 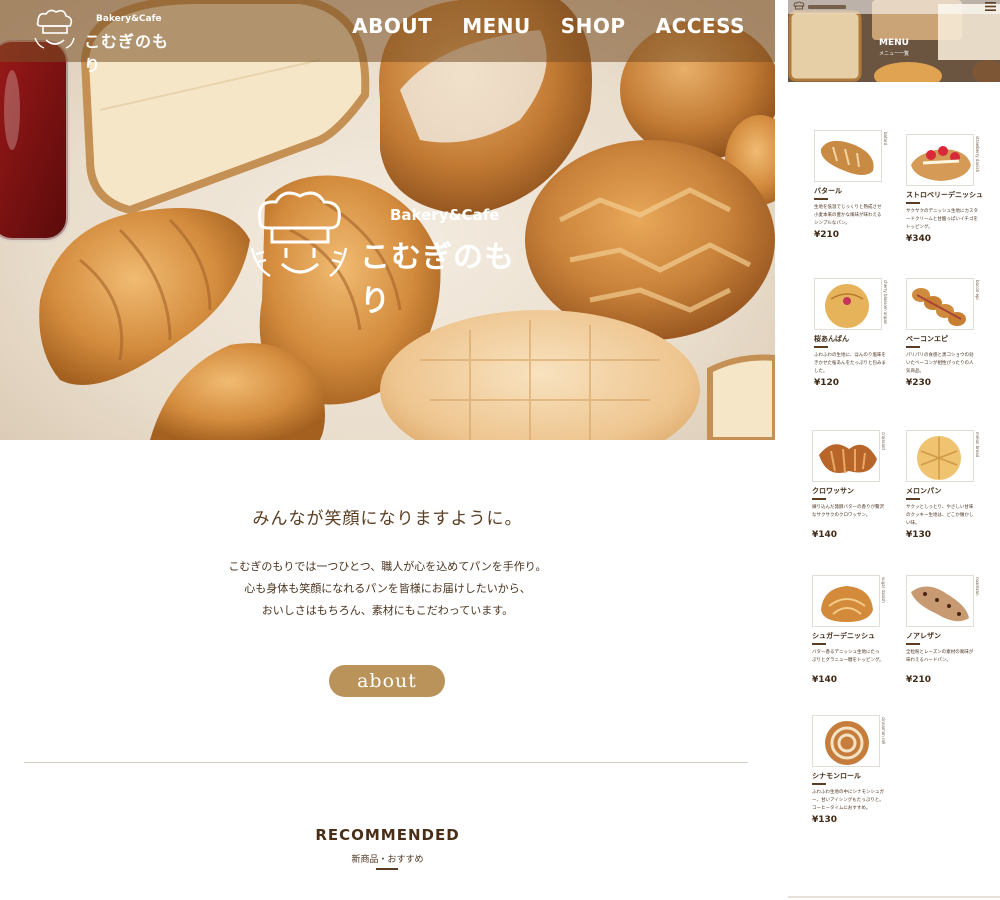 I want to click on brand-logo: Bakery&Cafe こむぎのもり, so click(x=102, y=41).